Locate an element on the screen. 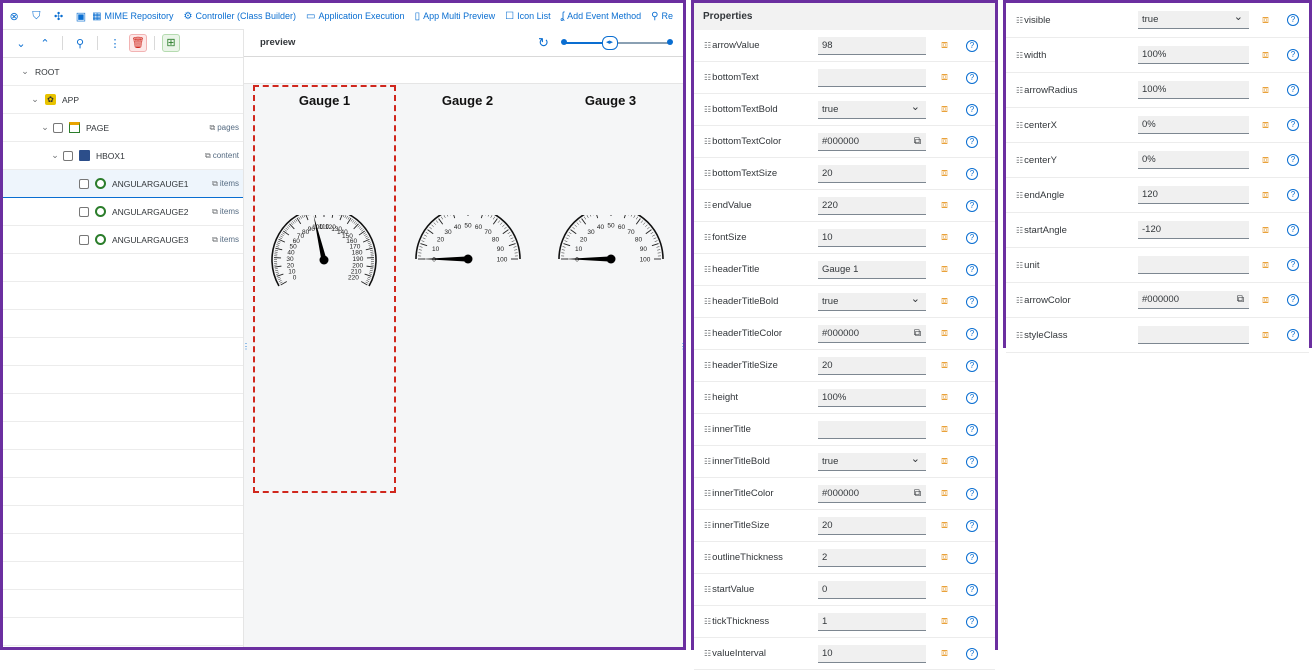  collapse-all-icon: ⌃ is located at coordinates (45, 43).